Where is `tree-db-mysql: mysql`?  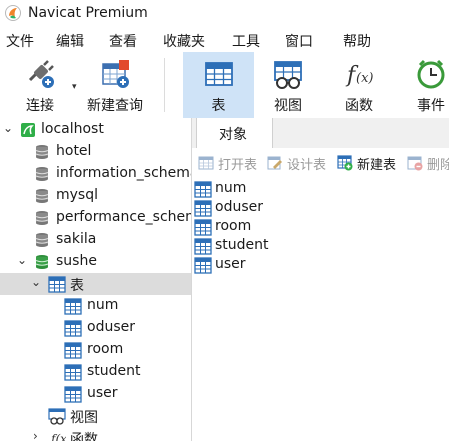
tree-db-mysql: mysql is located at coordinates (95, 196).